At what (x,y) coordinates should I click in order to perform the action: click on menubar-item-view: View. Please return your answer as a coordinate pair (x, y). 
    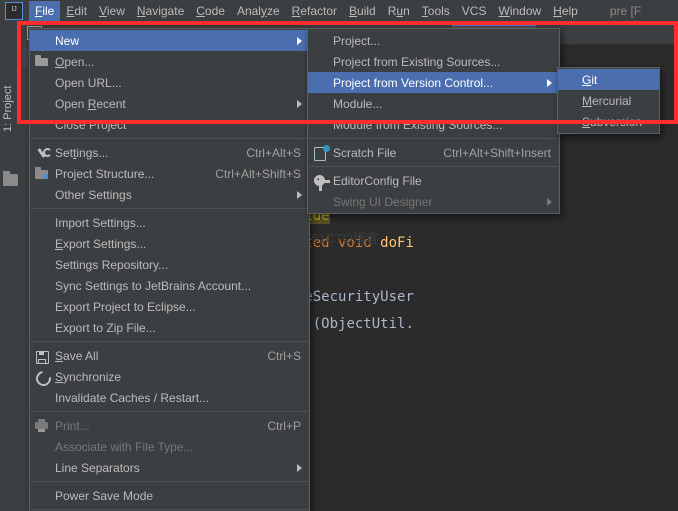
    Looking at the image, I should click on (112, 11).